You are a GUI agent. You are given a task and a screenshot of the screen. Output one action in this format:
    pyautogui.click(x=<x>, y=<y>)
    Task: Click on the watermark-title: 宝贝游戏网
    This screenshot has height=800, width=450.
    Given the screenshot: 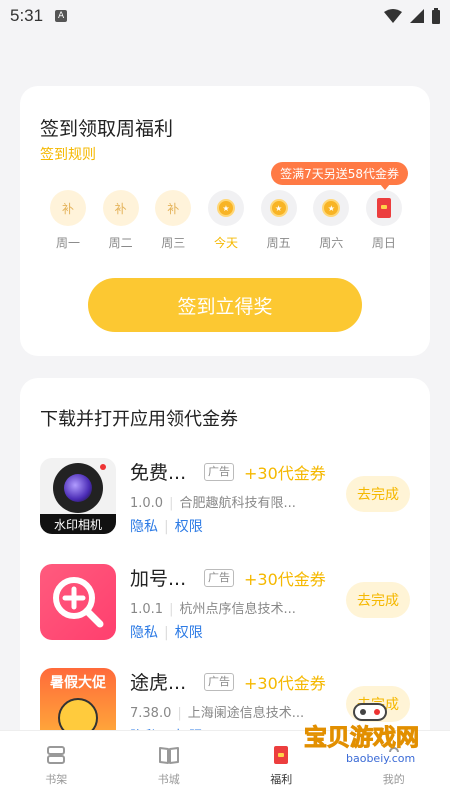 What is the action you would take?
    pyautogui.click(x=362, y=738)
    